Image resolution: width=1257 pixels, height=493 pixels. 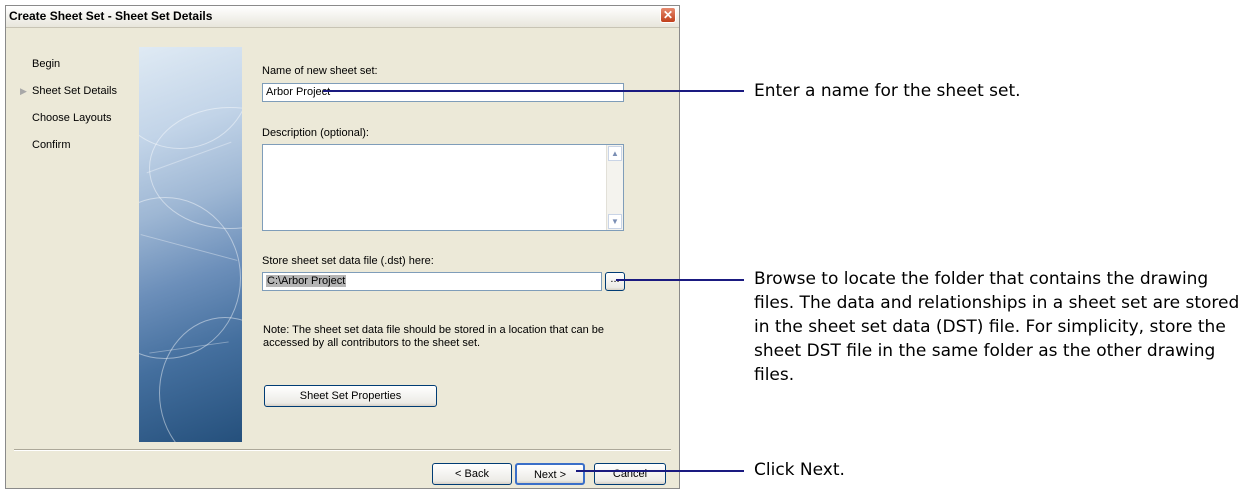 I want to click on back-button: < Back, so click(x=472, y=474).